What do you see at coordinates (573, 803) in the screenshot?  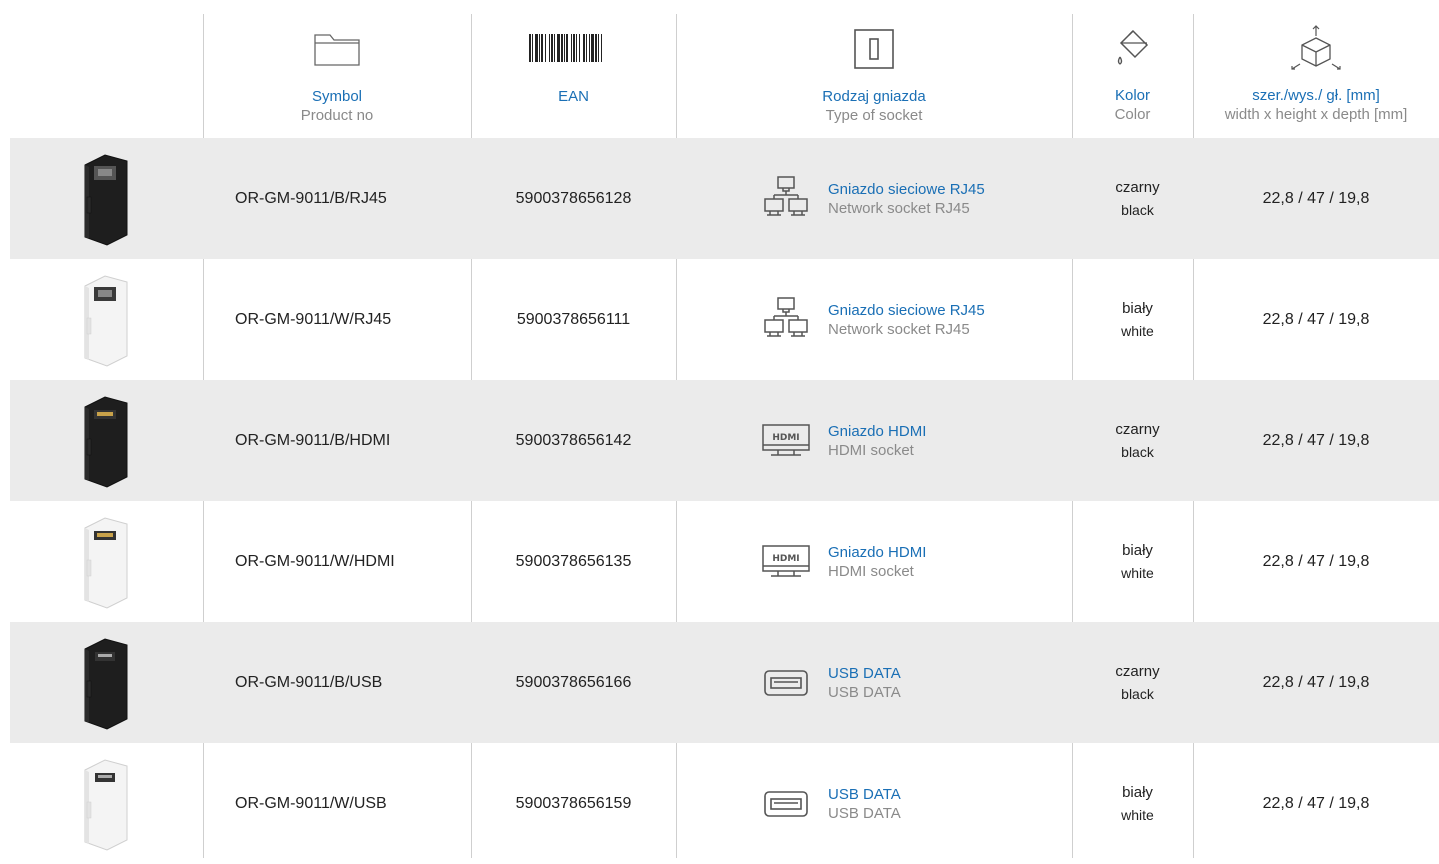 I see `product-ean: 5900378656159` at bounding box center [573, 803].